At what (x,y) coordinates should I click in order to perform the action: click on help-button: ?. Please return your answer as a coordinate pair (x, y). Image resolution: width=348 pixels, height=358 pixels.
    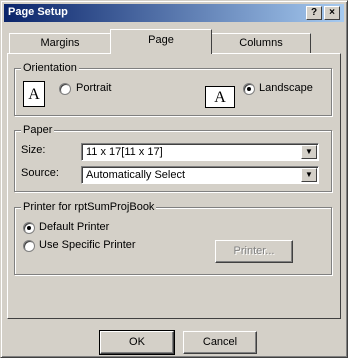
    Looking at the image, I should click on (314, 13).